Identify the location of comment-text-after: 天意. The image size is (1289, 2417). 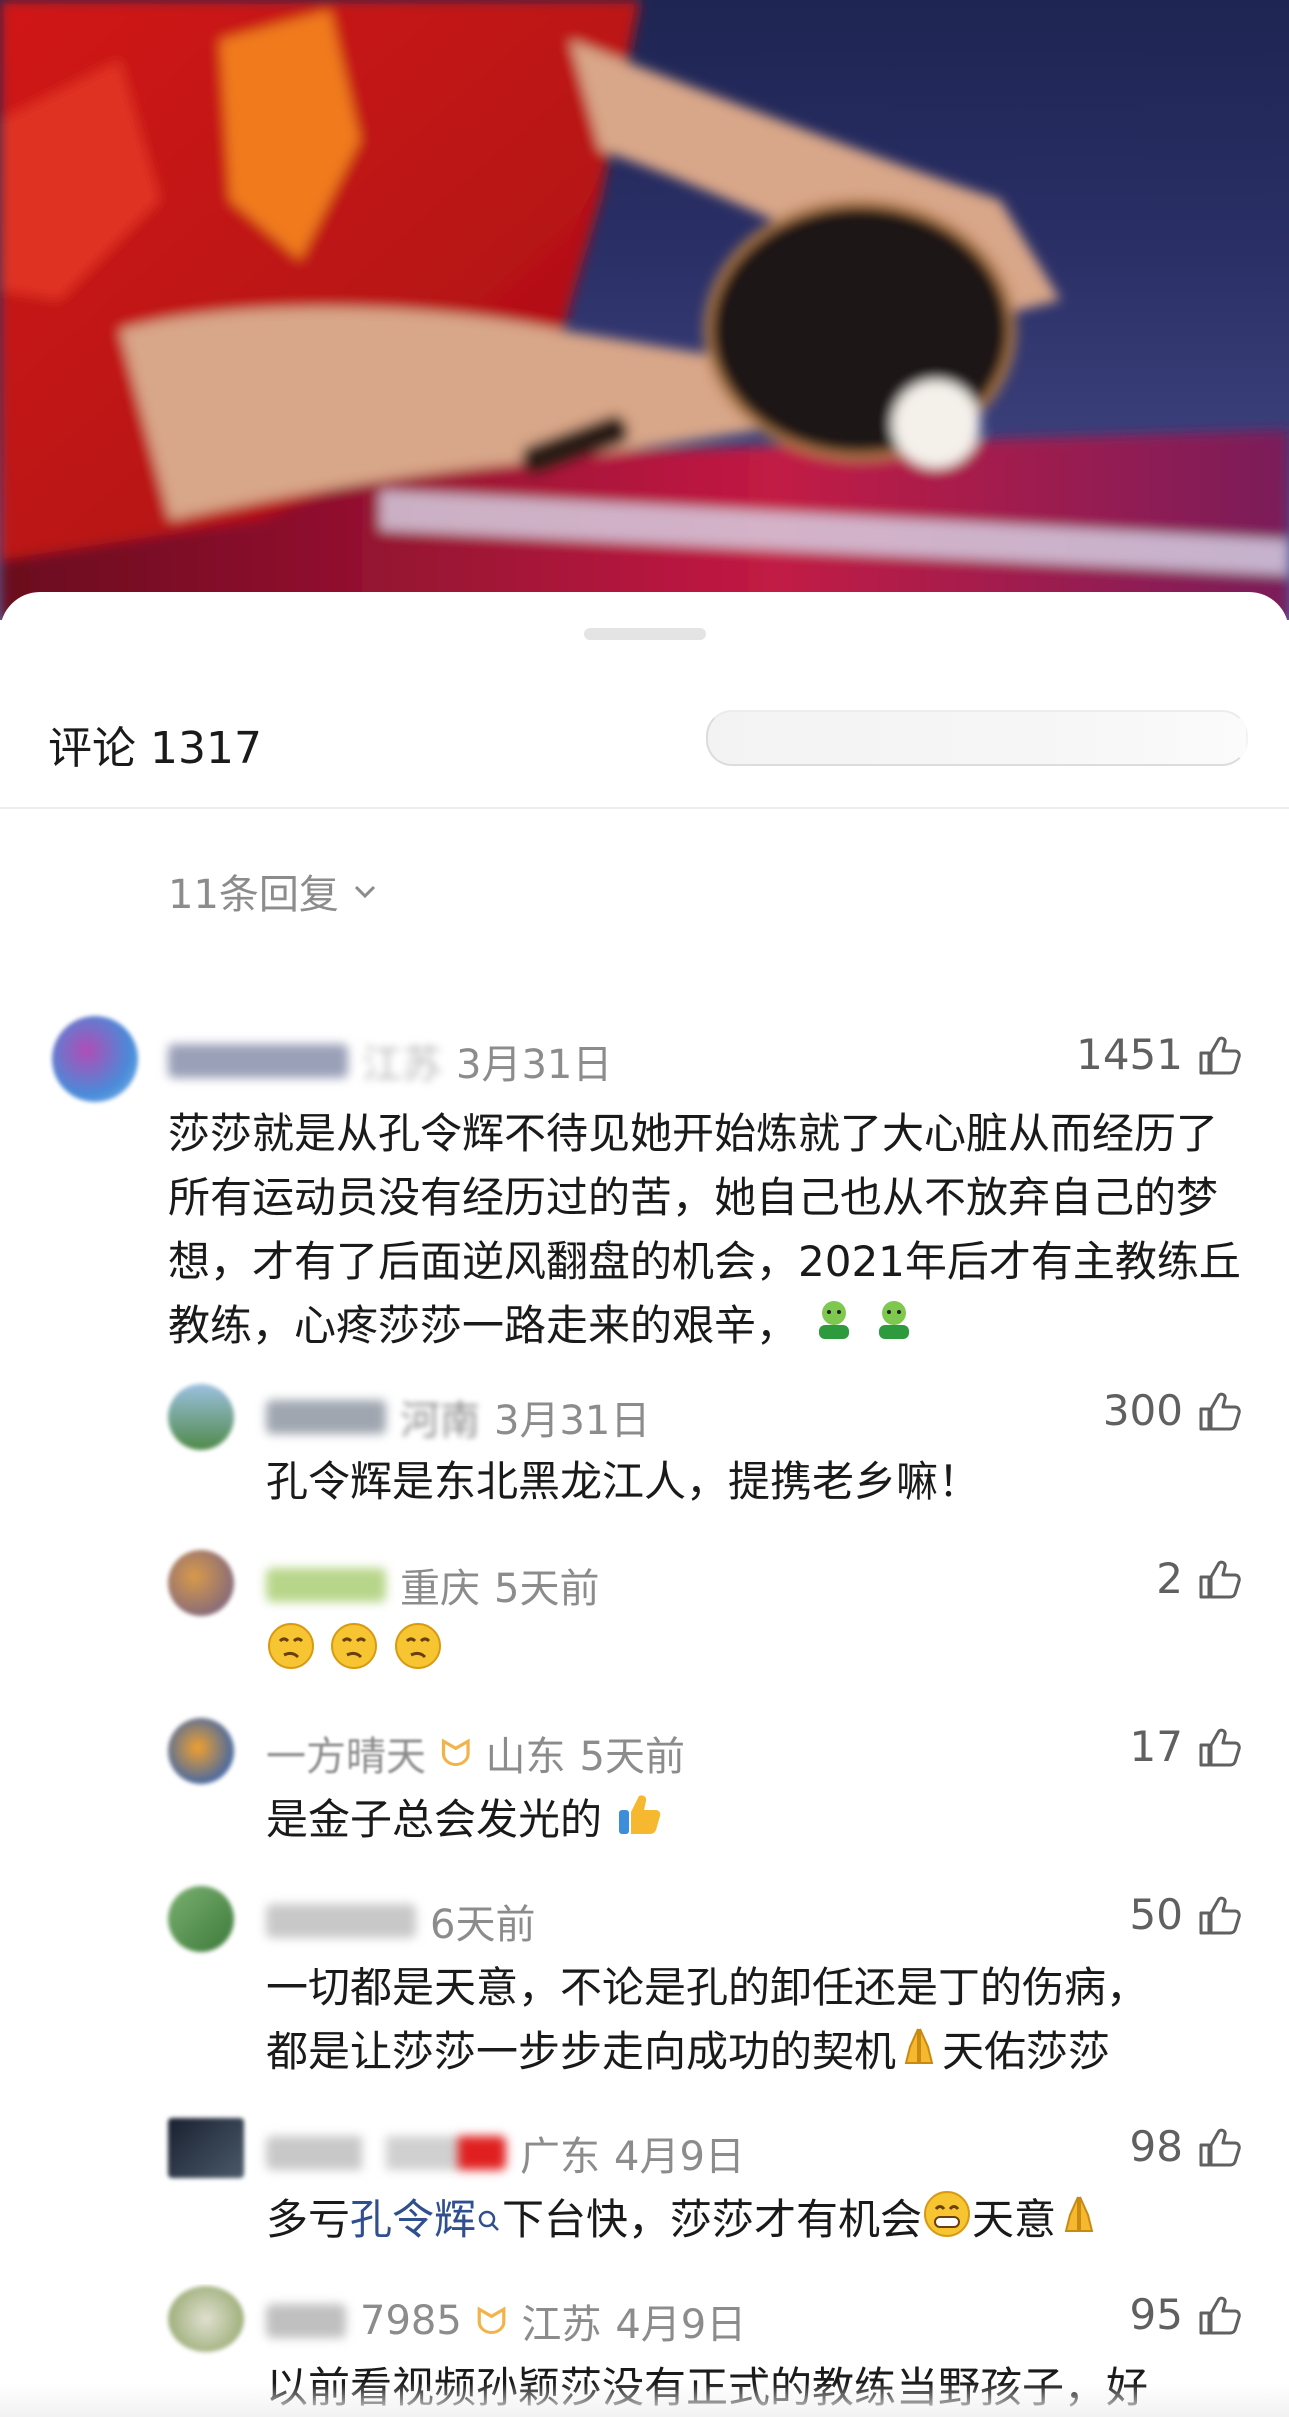
(1014, 2219).